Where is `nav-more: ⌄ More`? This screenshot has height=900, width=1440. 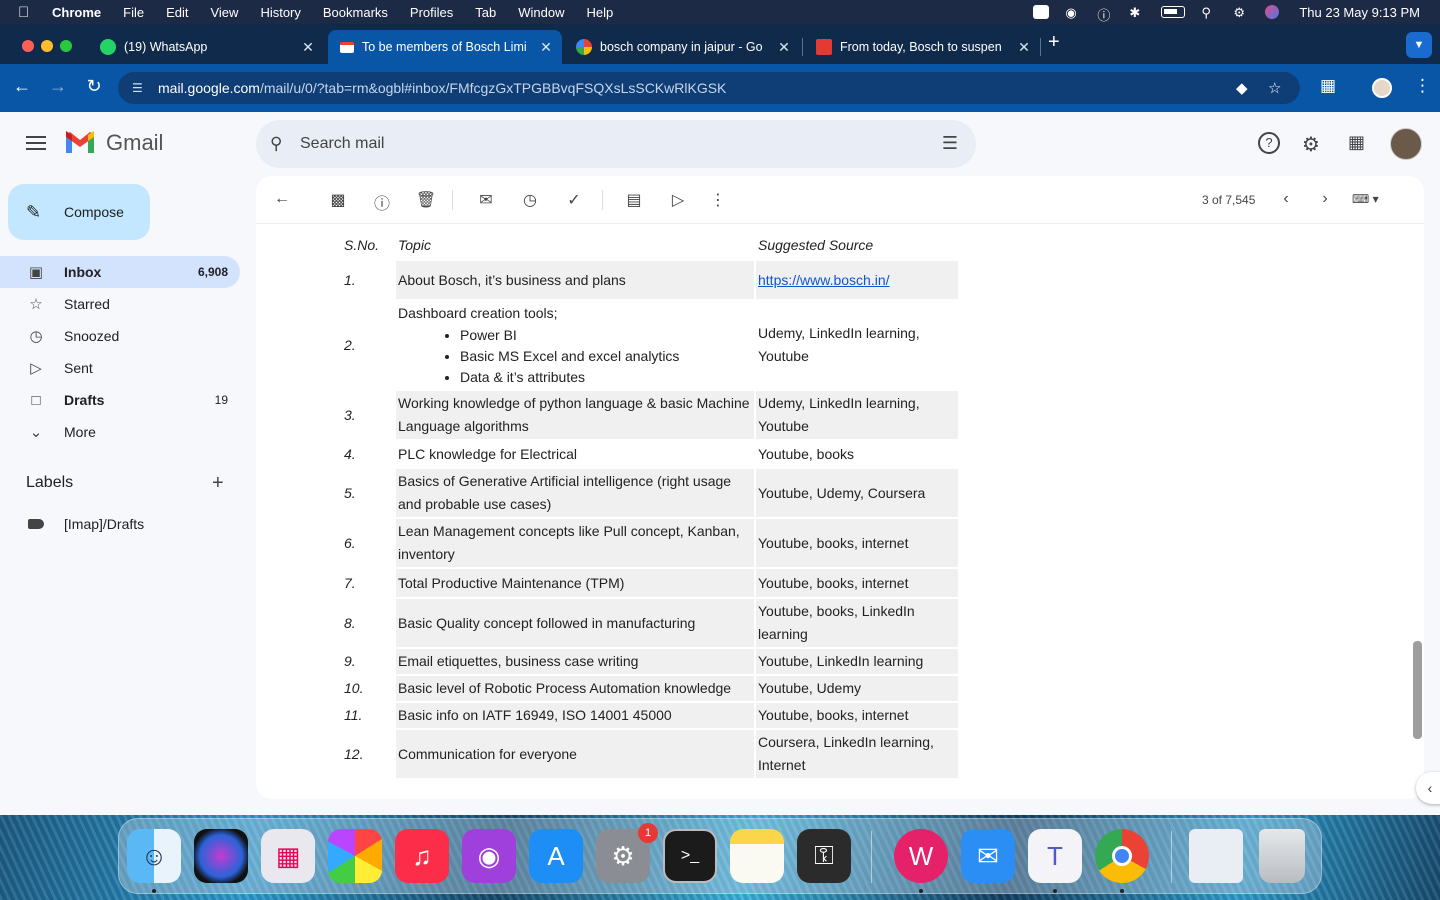
nav-more: ⌄ More is located at coordinates (120, 432).